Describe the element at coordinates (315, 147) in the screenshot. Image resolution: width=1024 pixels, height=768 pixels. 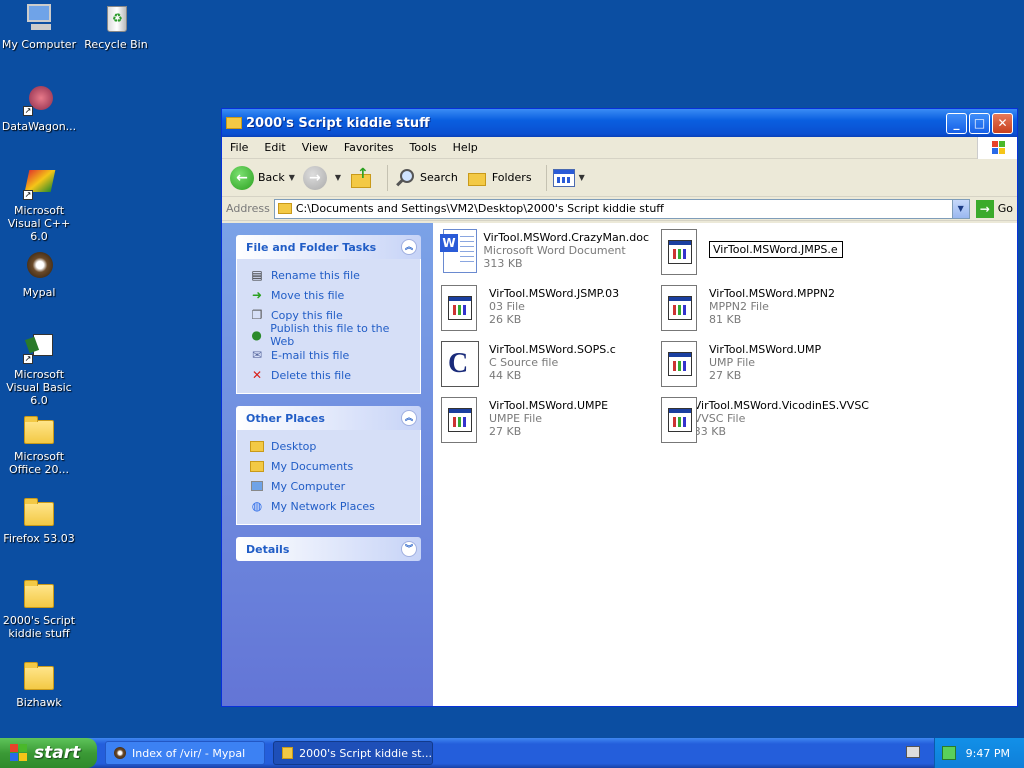
I see `menu-view: View` at that location.